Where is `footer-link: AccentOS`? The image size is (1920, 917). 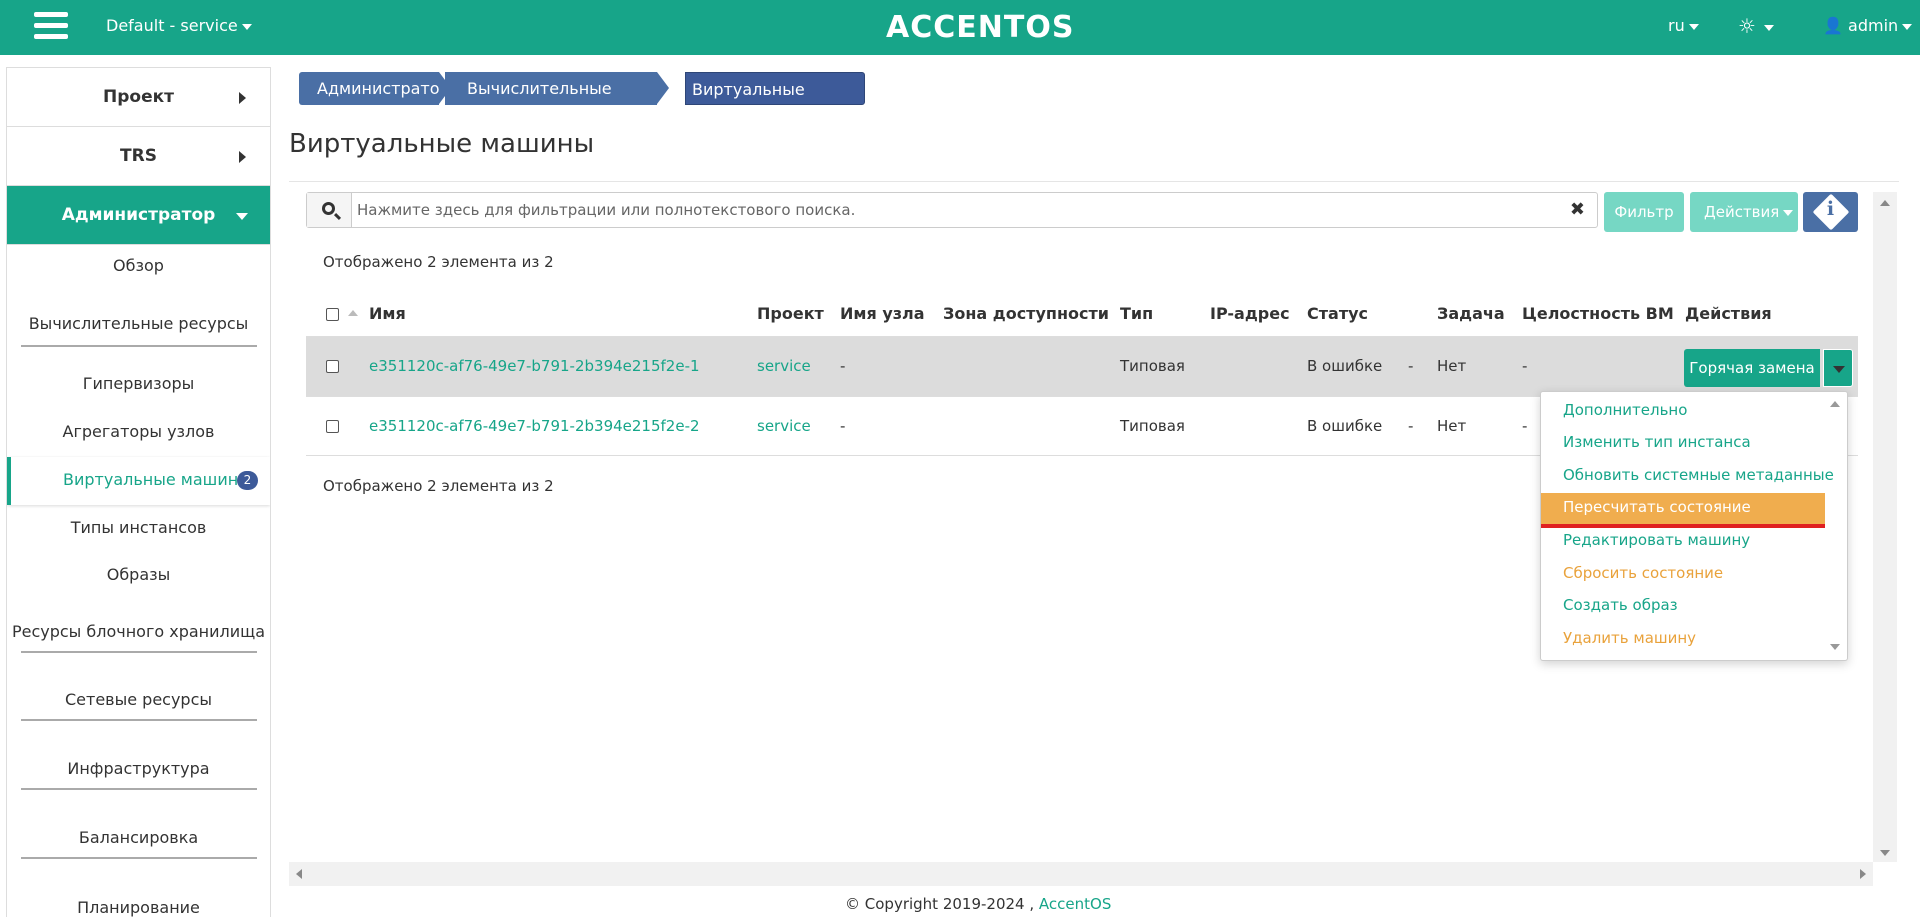 footer-link: AccentOS is located at coordinates (1075, 904).